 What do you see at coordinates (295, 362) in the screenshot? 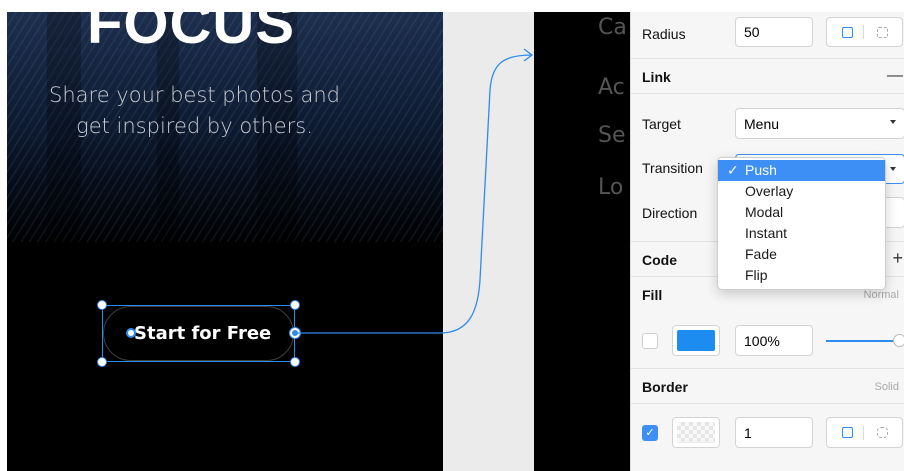
I see `resize-handle-bottom-right` at bounding box center [295, 362].